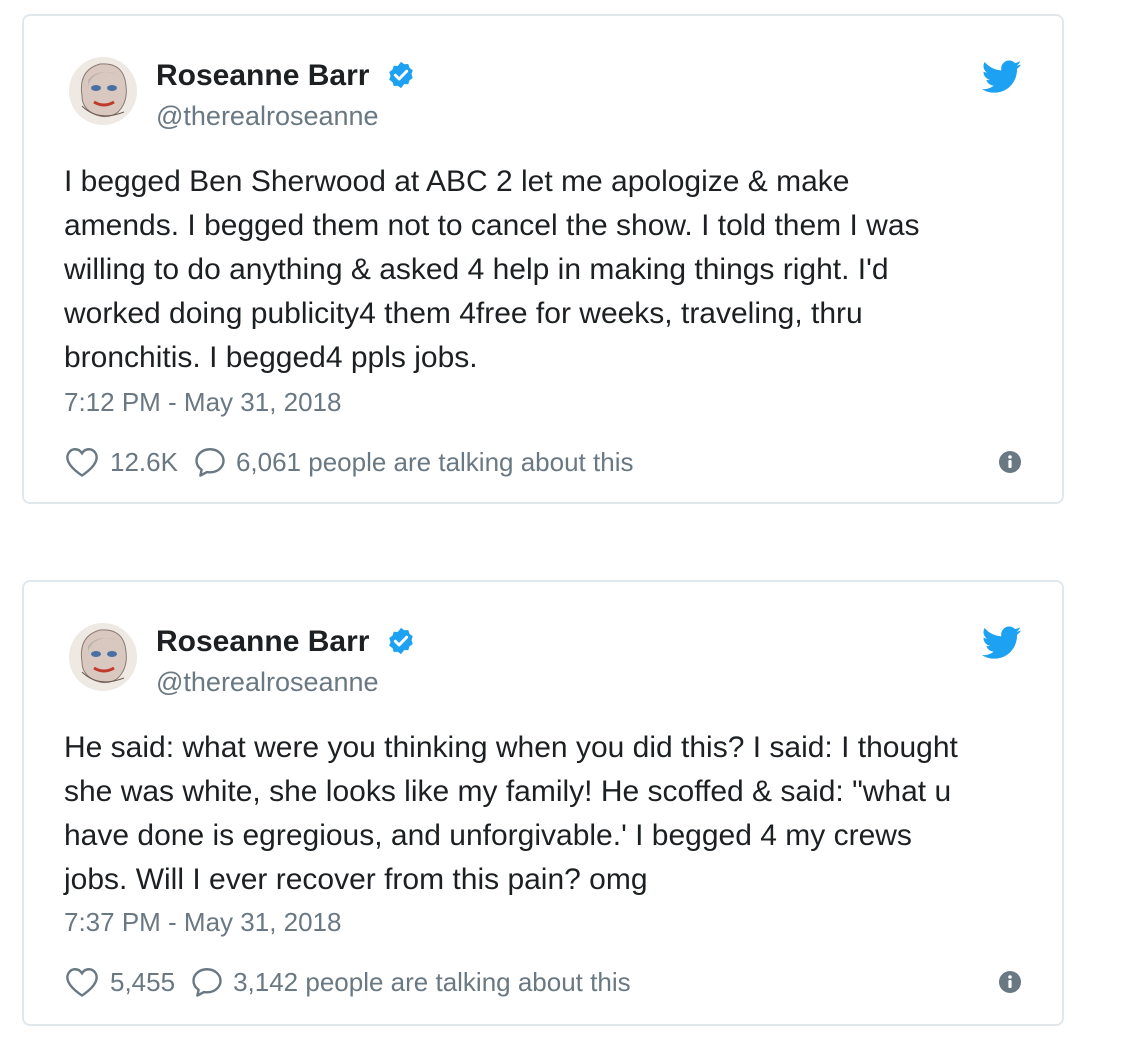  Describe the element at coordinates (435, 462) in the screenshot. I see `talking-count: 6,061 people are talking about this` at that location.